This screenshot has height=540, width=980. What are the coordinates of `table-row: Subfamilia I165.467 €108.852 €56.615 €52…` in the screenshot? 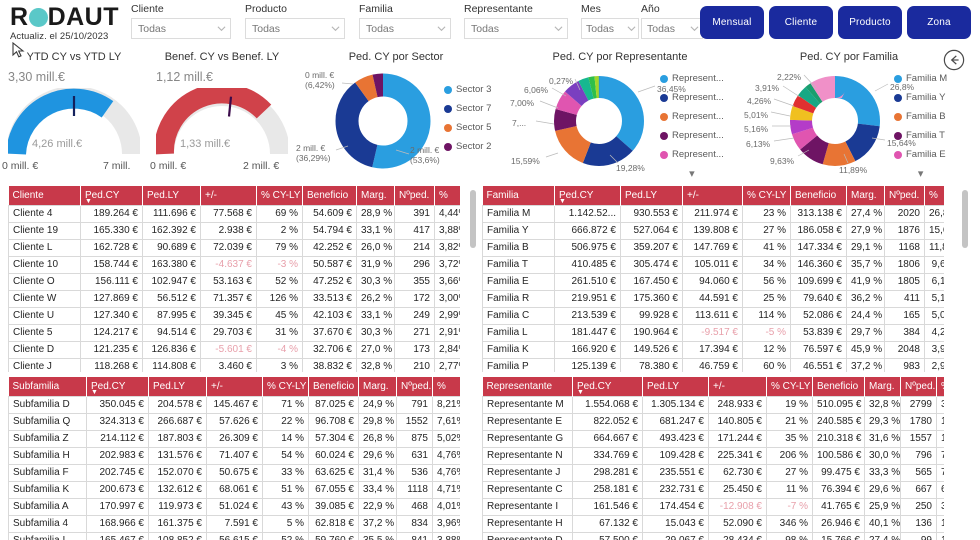 It's located at (234, 535).